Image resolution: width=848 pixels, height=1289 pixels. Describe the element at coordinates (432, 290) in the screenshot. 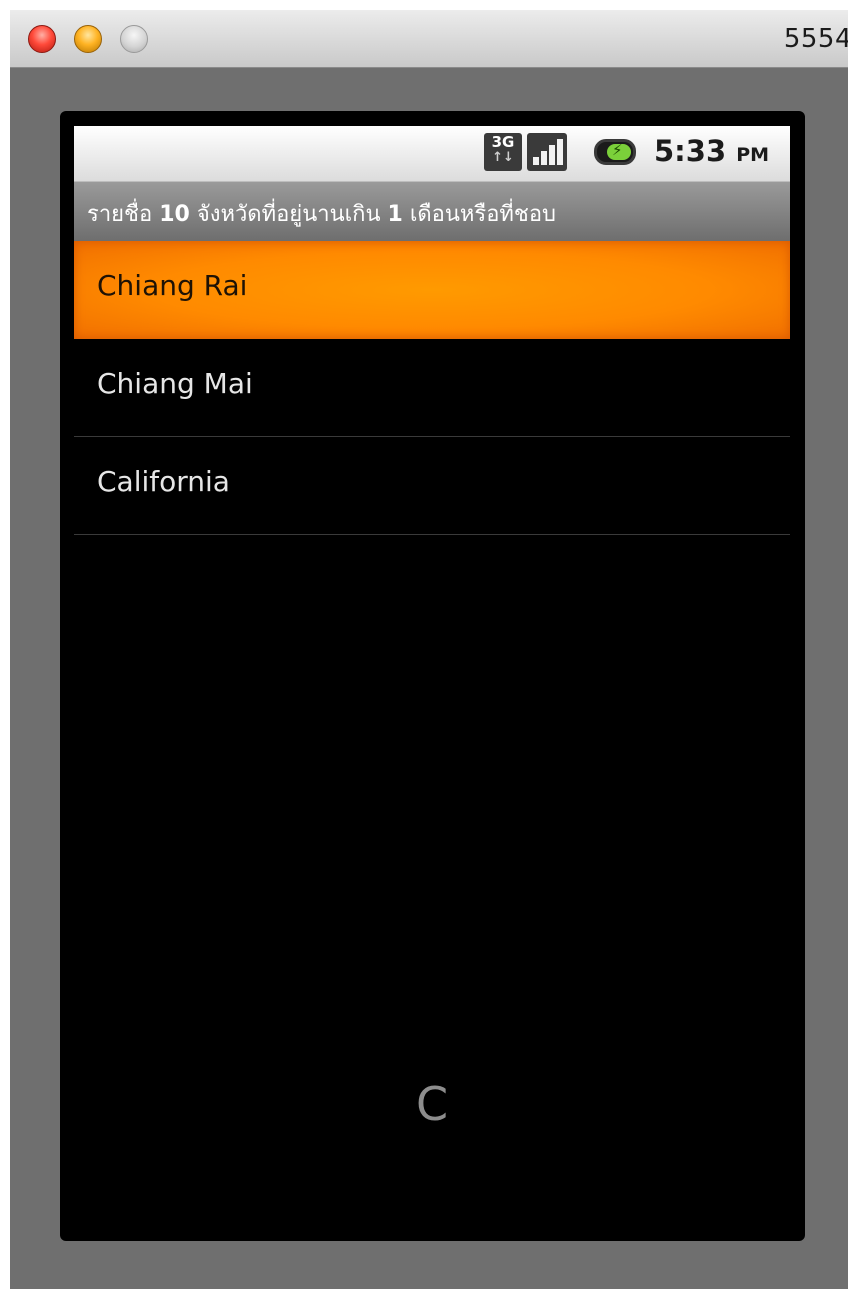

I see `list-item-chiang-rai: Chiang Rai` at that location.